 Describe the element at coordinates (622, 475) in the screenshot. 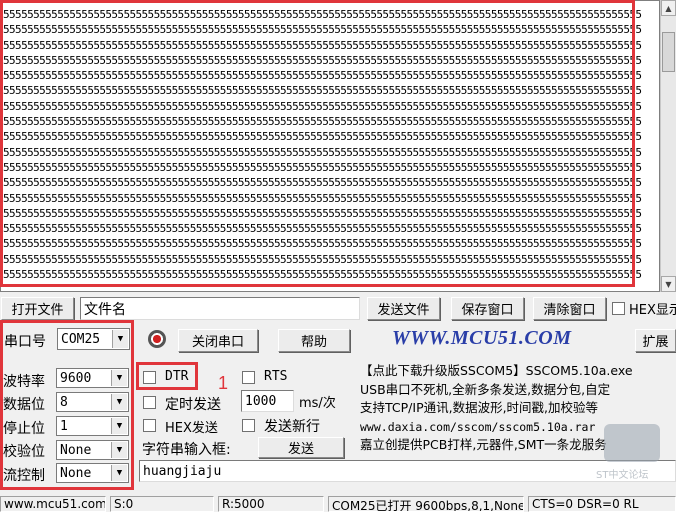

I see `watermark-text: ST中文论坛` at that location.